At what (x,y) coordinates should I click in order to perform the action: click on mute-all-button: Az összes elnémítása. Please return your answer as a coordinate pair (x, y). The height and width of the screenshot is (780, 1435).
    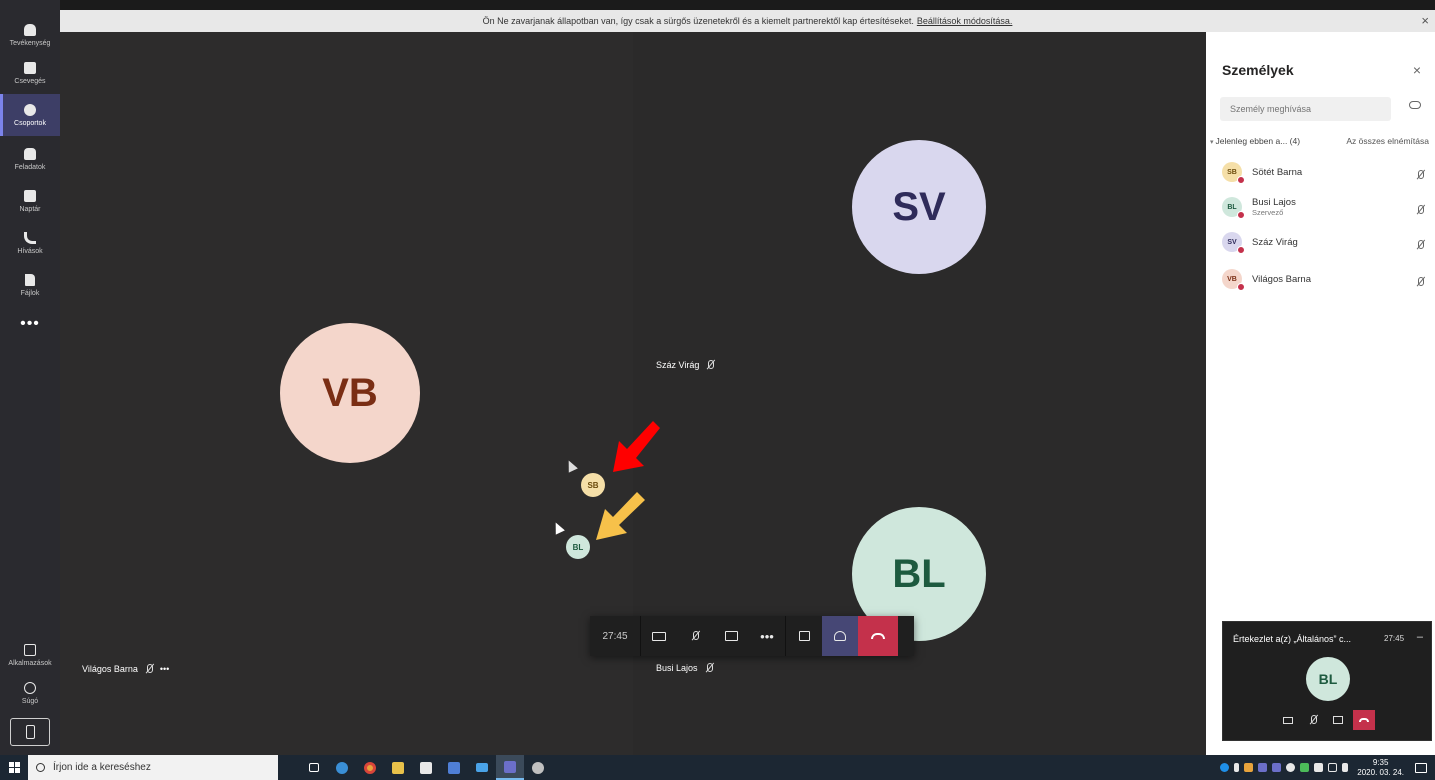
    Looking at the image, I should click on (1387, 141).